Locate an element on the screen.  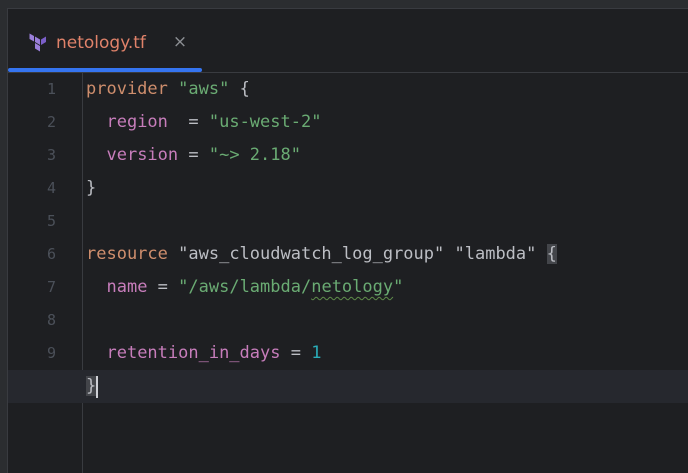
editor-tab-bar: netology.tf × is located at coordinates (348, 41).